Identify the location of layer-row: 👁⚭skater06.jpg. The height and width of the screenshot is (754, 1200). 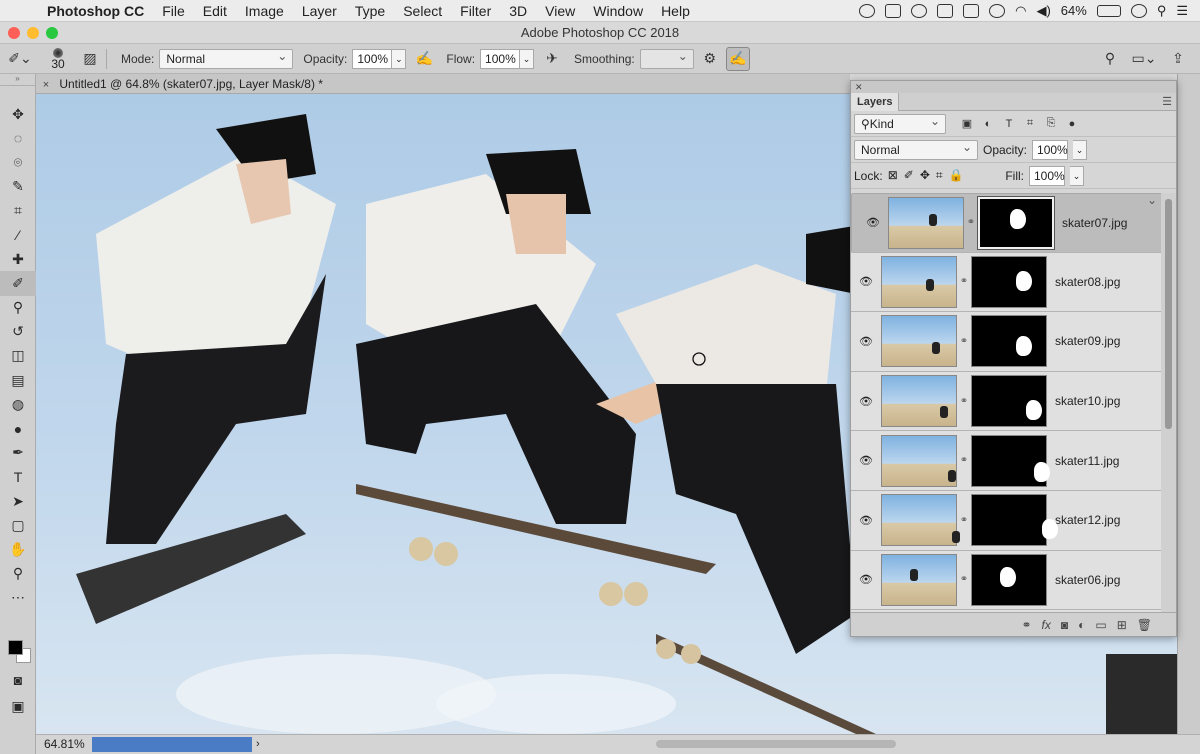
(1007, 581).